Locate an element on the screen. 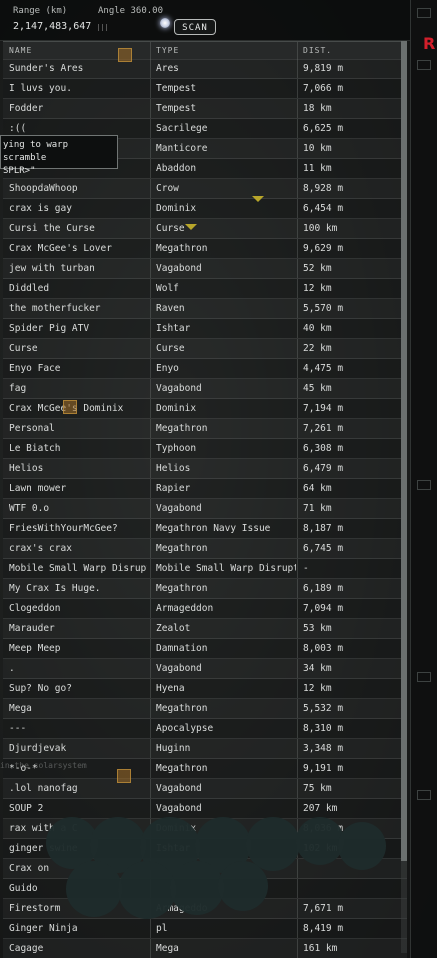 This screenshot has height=958, width=437. column-header-type: TYPE is located at coordinates (167, 50).